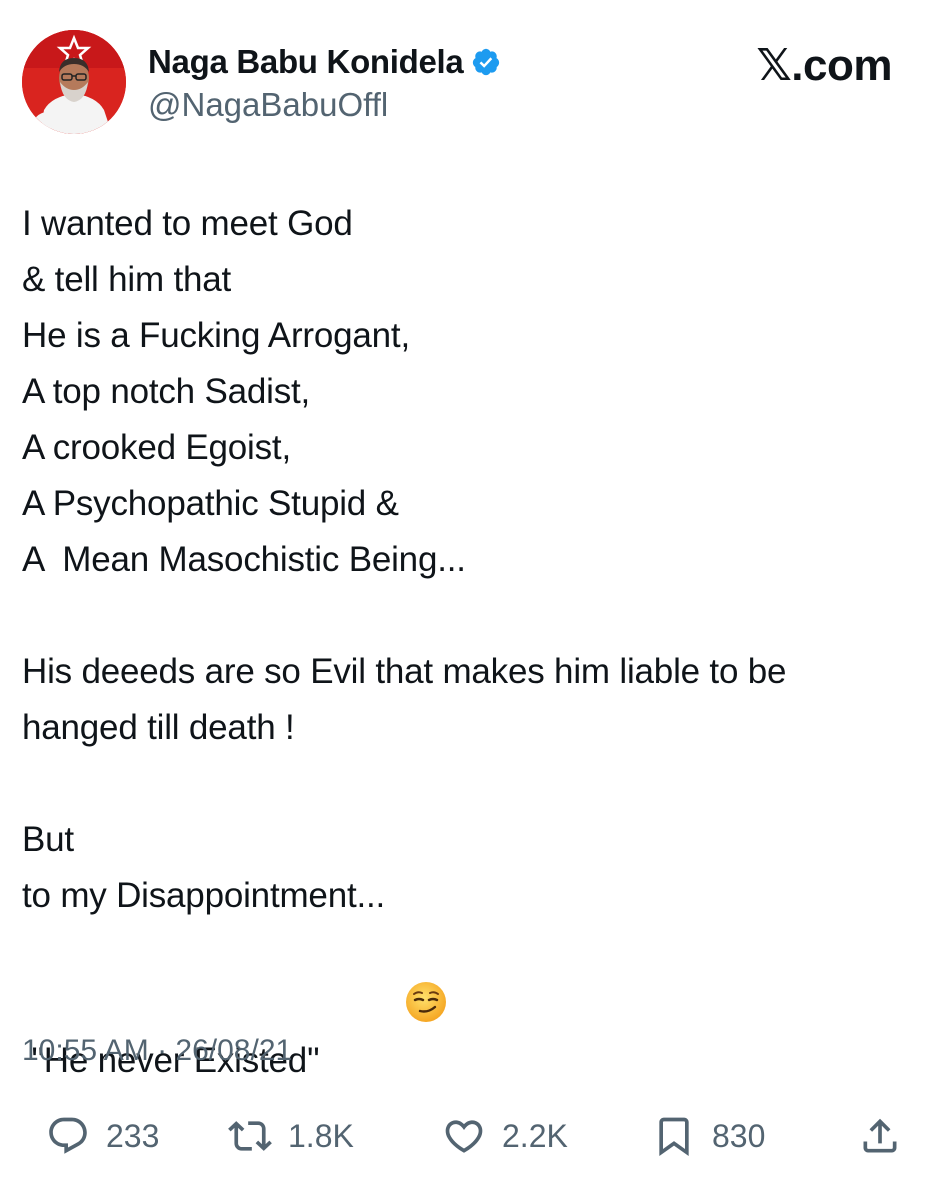  I want to click on avatar, so click(74, 82).